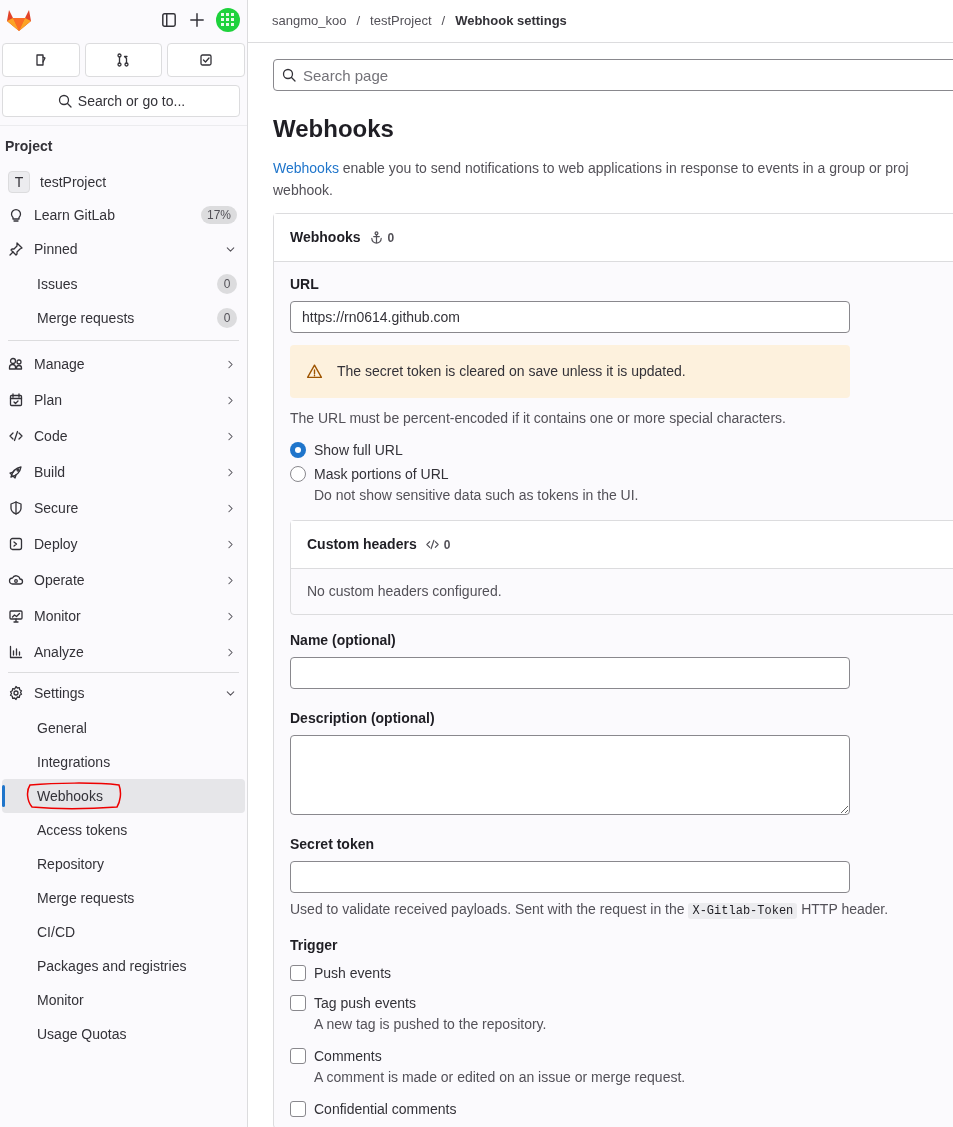  Describe the element at coordinates (16, 616) in the screenshot. I see `monitor-icon` at that location.